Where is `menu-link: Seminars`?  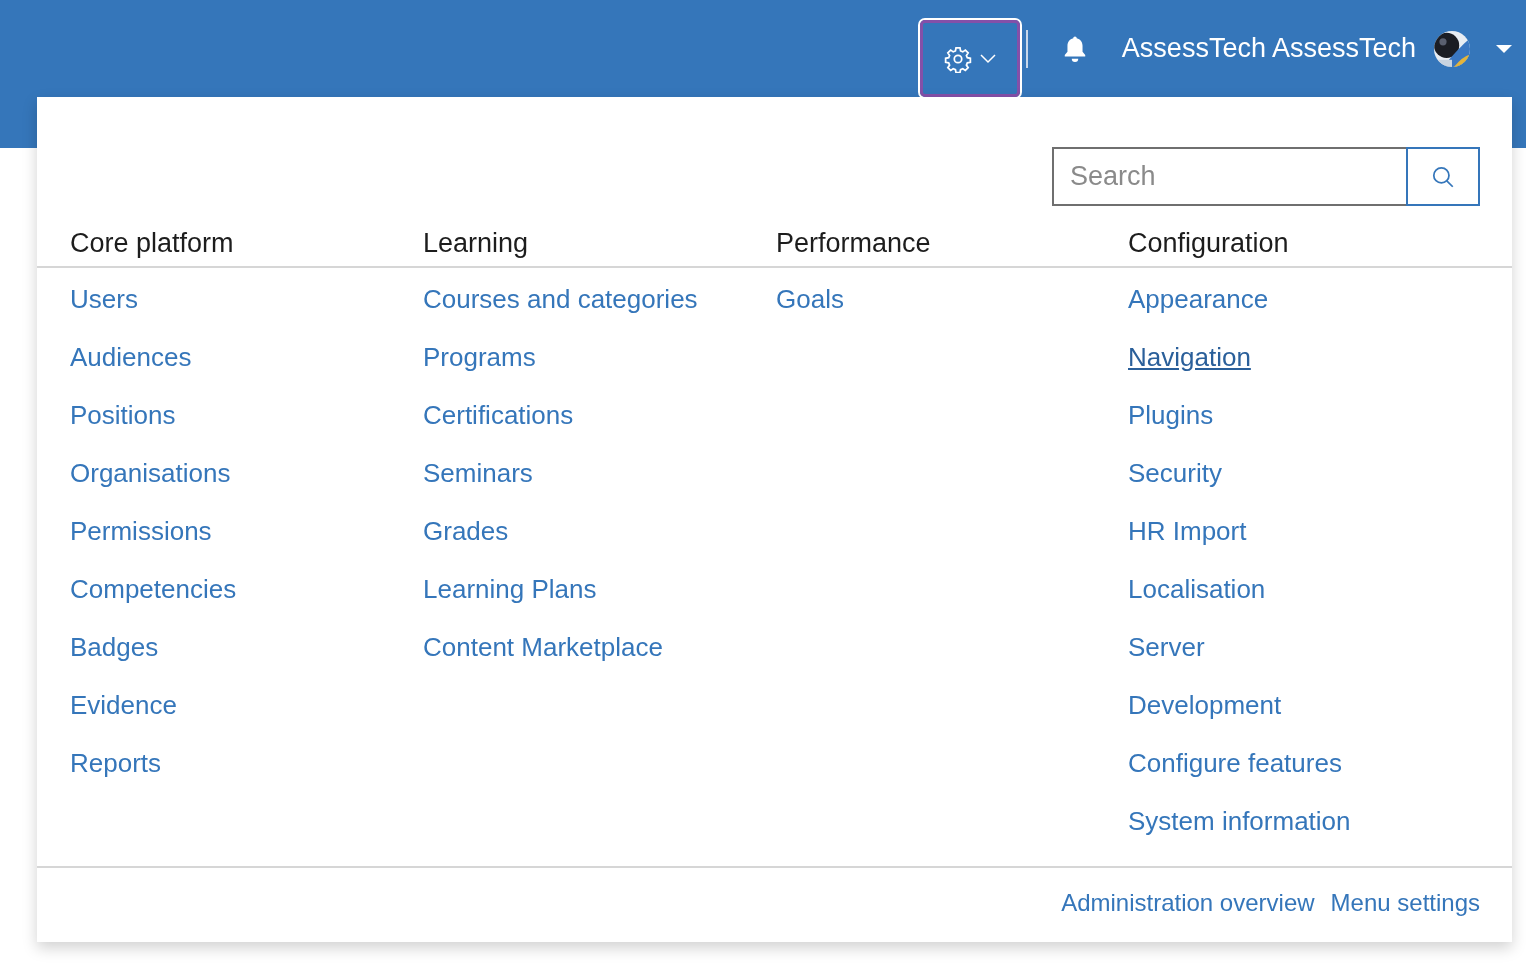 menu-link: Seminars is located at coordinates (478, 473).